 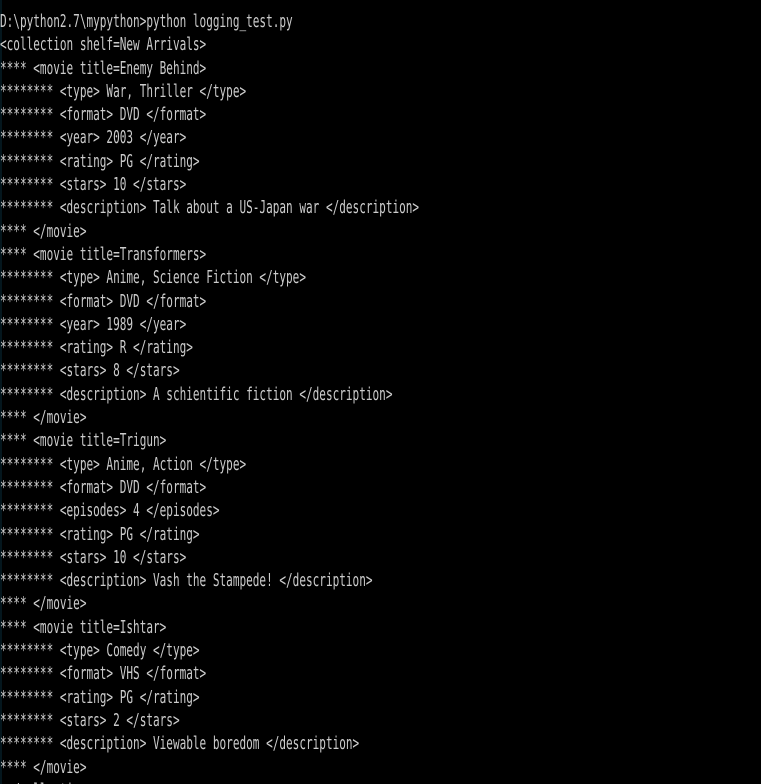 What do you see at coordinates (96, 348) in the screenshot?
I see `terminal-line: ******** <rating> R </rating>` at bounding box center [96, 348].